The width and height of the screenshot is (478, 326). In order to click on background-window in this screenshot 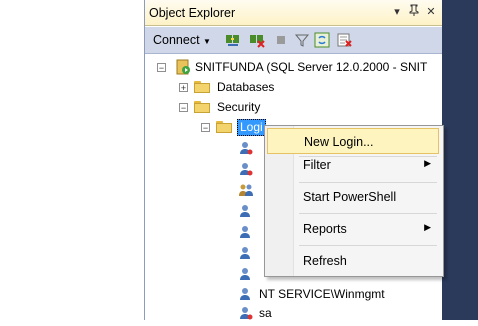, I will do `click(459, 160)`.